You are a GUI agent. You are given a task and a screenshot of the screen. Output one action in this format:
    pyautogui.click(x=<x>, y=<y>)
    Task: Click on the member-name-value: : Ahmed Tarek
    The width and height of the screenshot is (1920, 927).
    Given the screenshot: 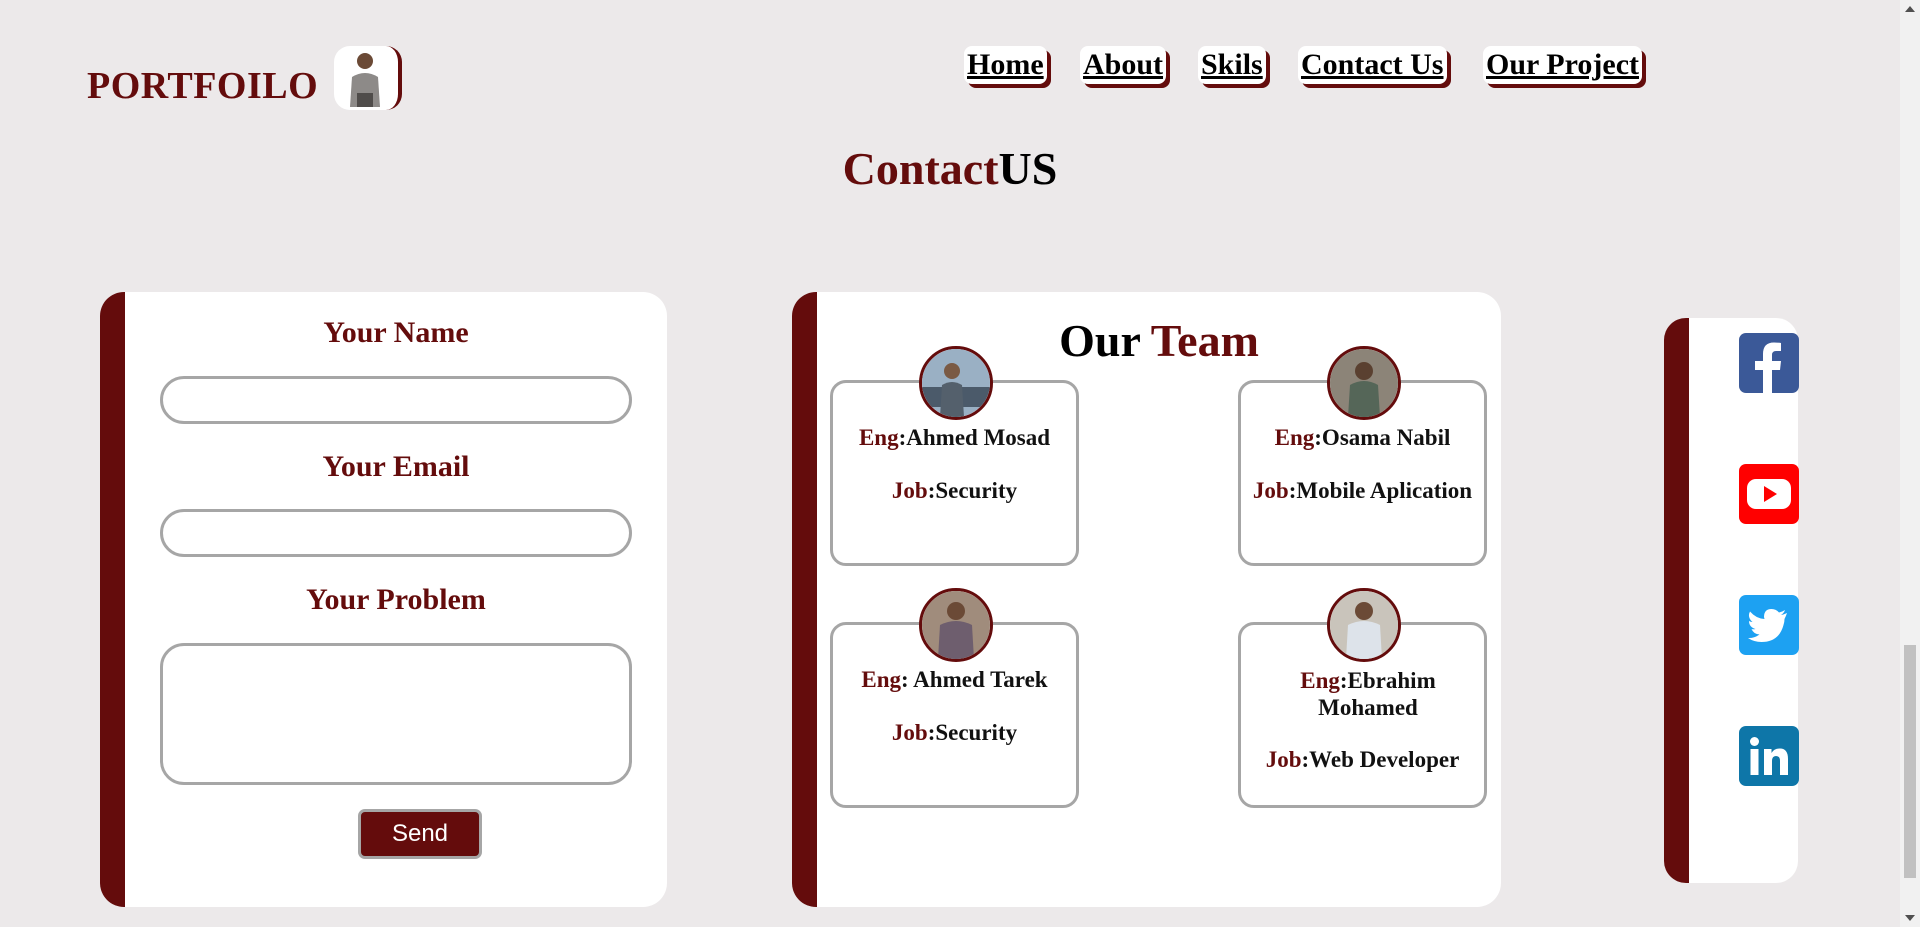 What is the action you would take?
    pyautogui.click(x=974, y=679)
    